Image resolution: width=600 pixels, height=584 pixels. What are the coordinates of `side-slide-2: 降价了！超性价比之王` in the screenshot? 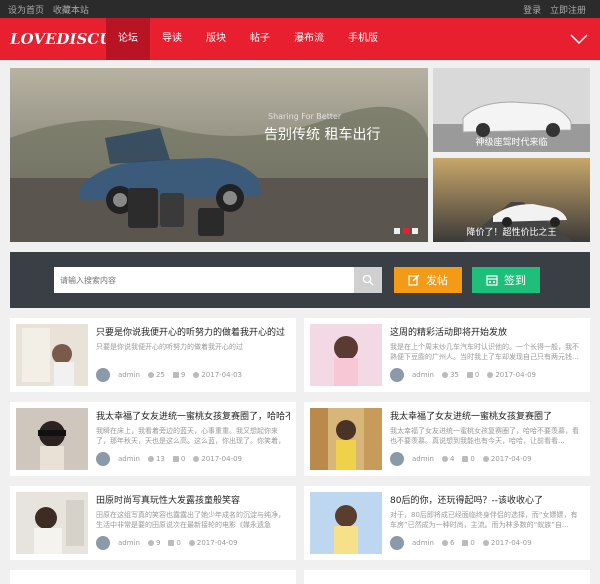 It's located at (511, 200).